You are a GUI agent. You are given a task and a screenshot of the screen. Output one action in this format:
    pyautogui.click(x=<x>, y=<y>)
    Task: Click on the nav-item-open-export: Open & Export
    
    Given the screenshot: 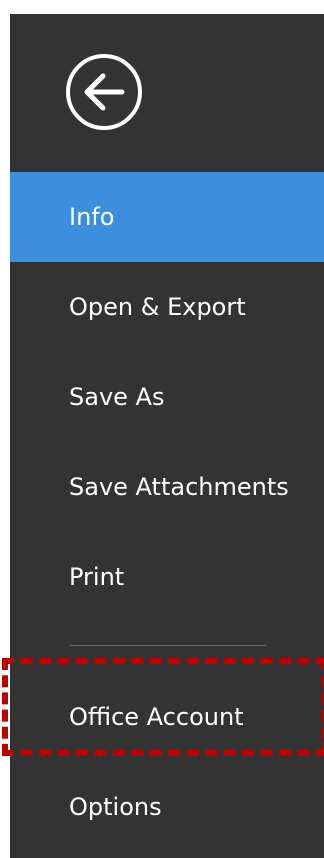 What is the action you would take?
    pyautogui.click(x=167, y=307)
    